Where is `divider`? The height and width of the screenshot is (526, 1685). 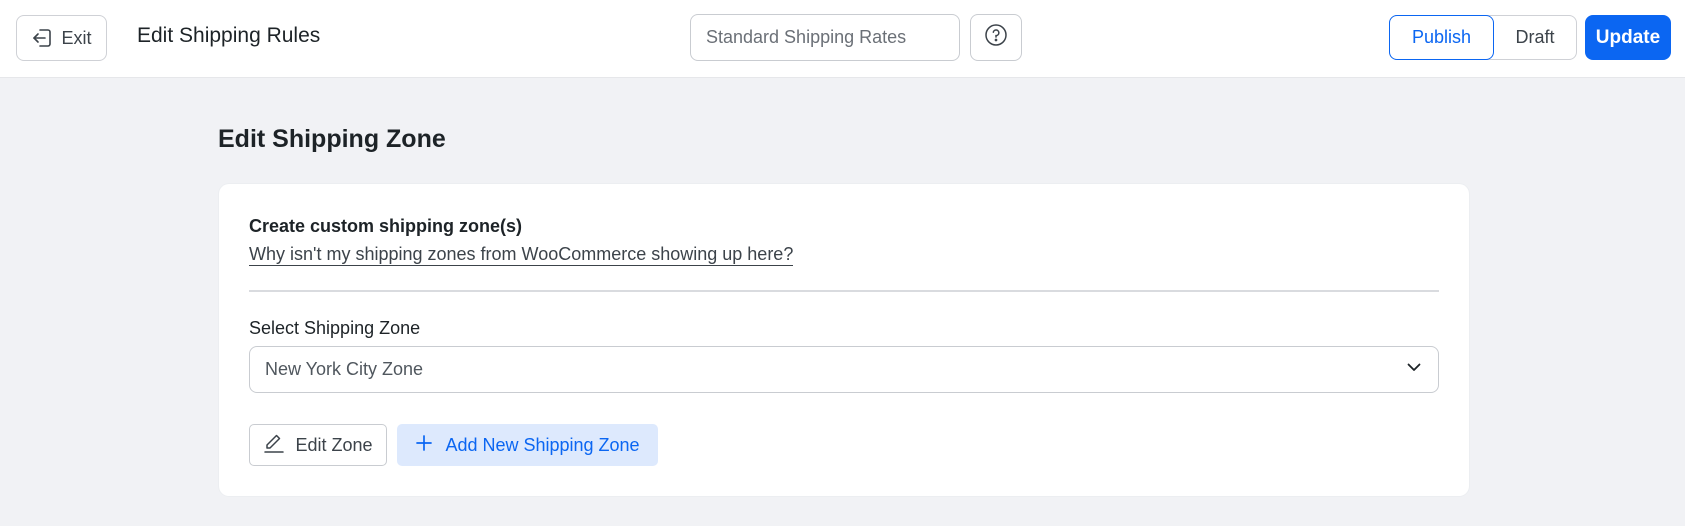 divider is located at coordinates (844, 291).